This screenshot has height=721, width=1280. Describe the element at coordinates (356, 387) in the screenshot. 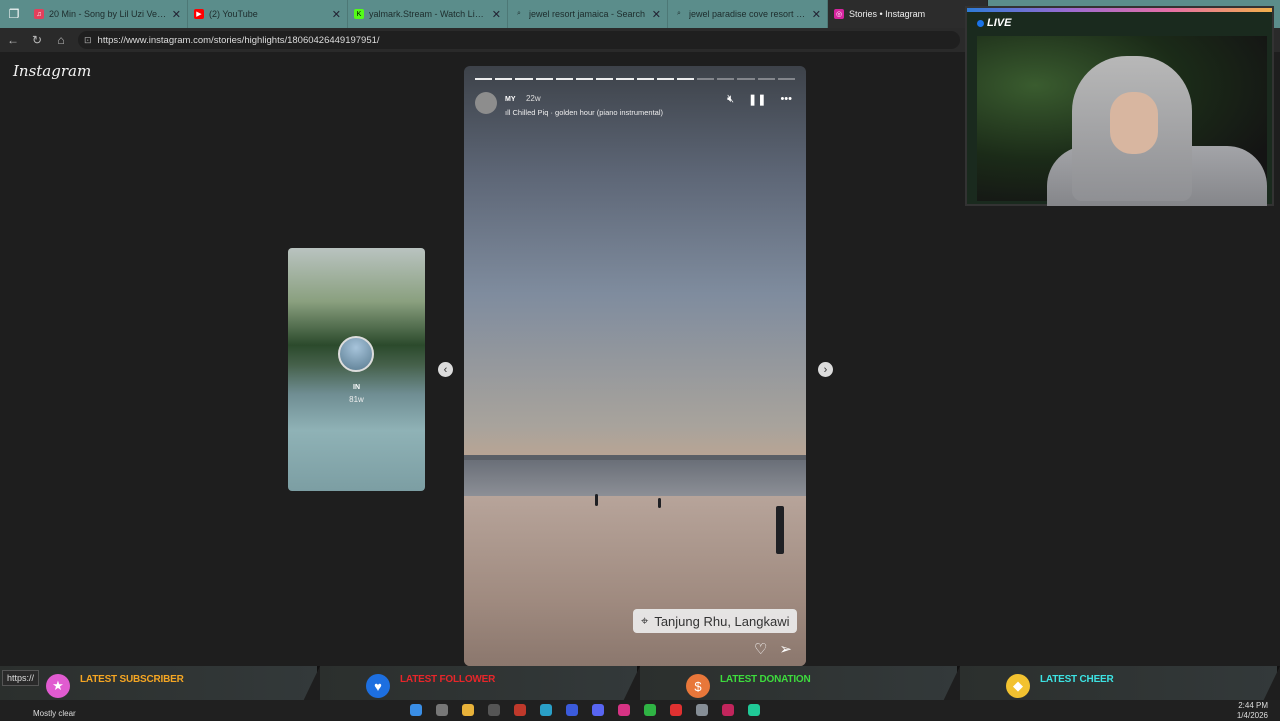

I see `preview-username: IN` at that location.